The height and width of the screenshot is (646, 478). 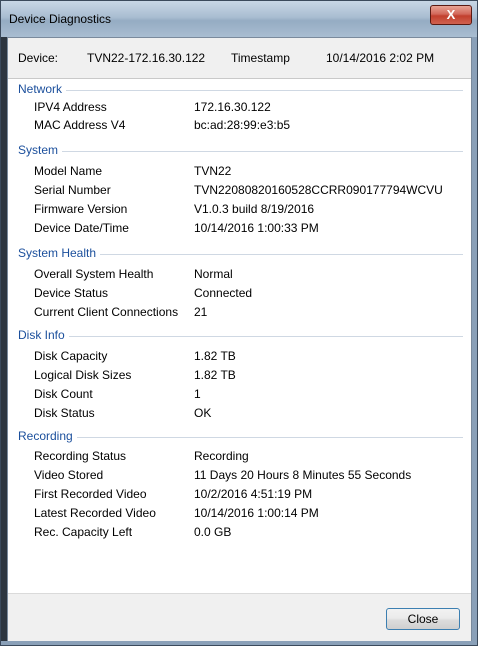 I want to click on row-label: Device Status, so click(x=71, y=293).